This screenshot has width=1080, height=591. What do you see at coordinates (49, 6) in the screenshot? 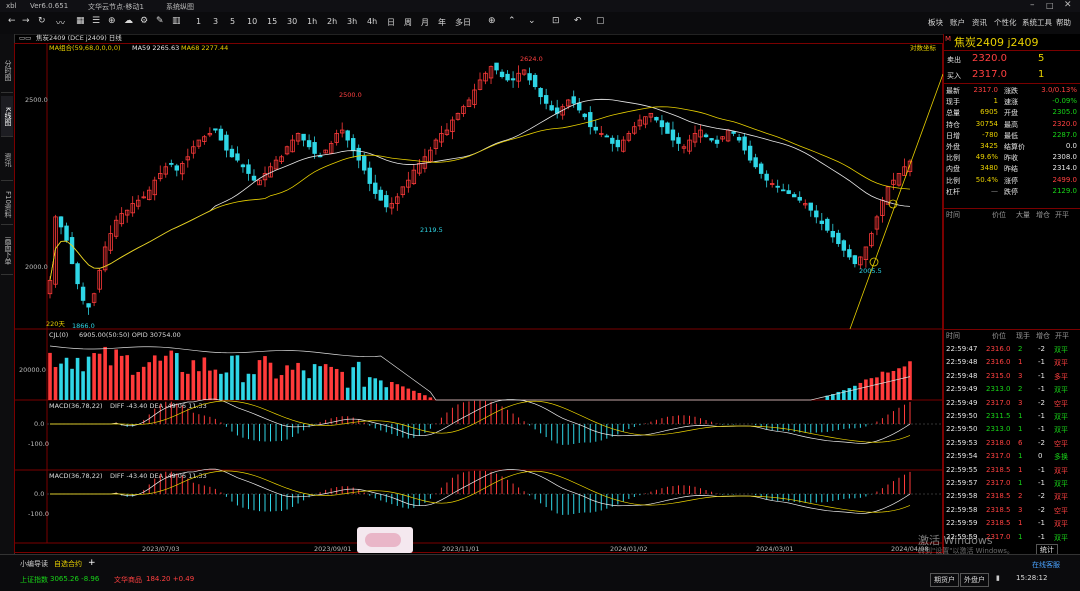
I see `app-version: Ver6.0.651` at bounding box center [49, 6].